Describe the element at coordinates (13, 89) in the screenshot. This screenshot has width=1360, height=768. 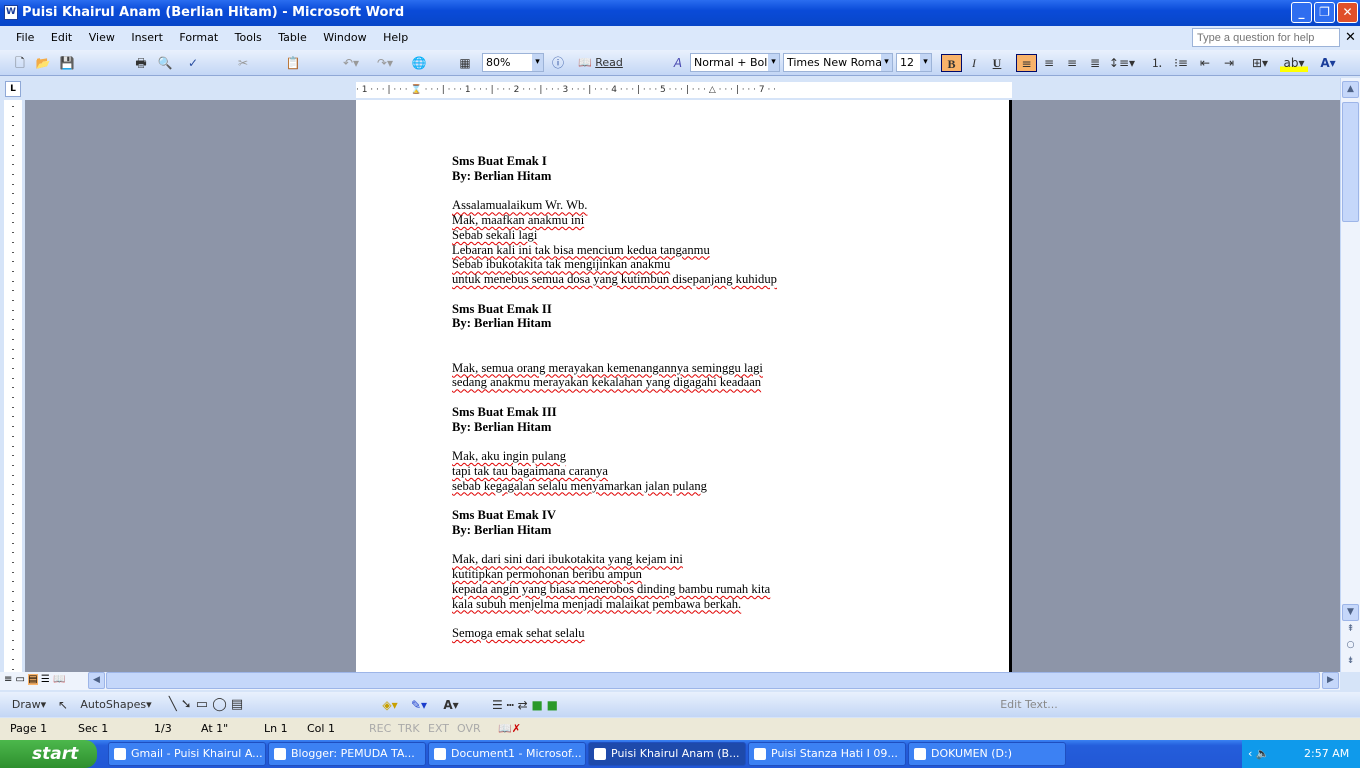
I see `tab-selector: L` at that location.